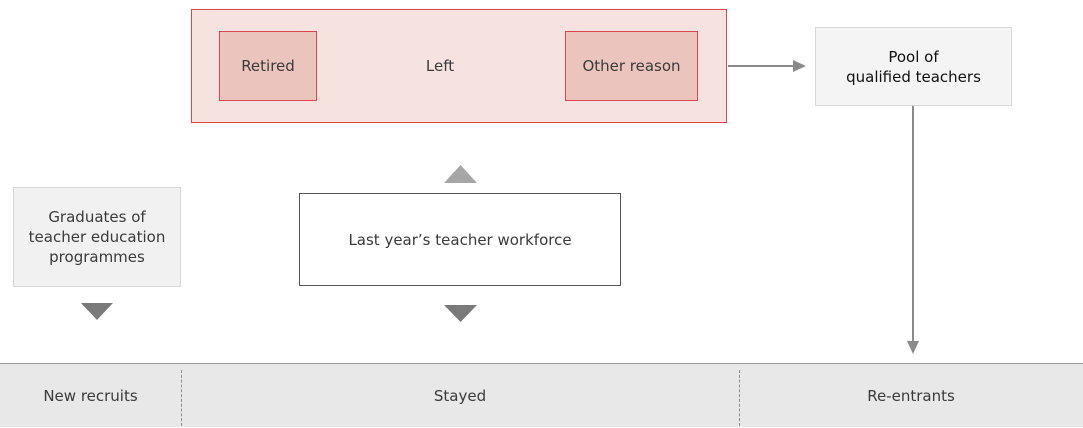 The width and height of the screenshot is (1083, 428). I want to click on graduates-down-triangle-icon, so click(97, 311).